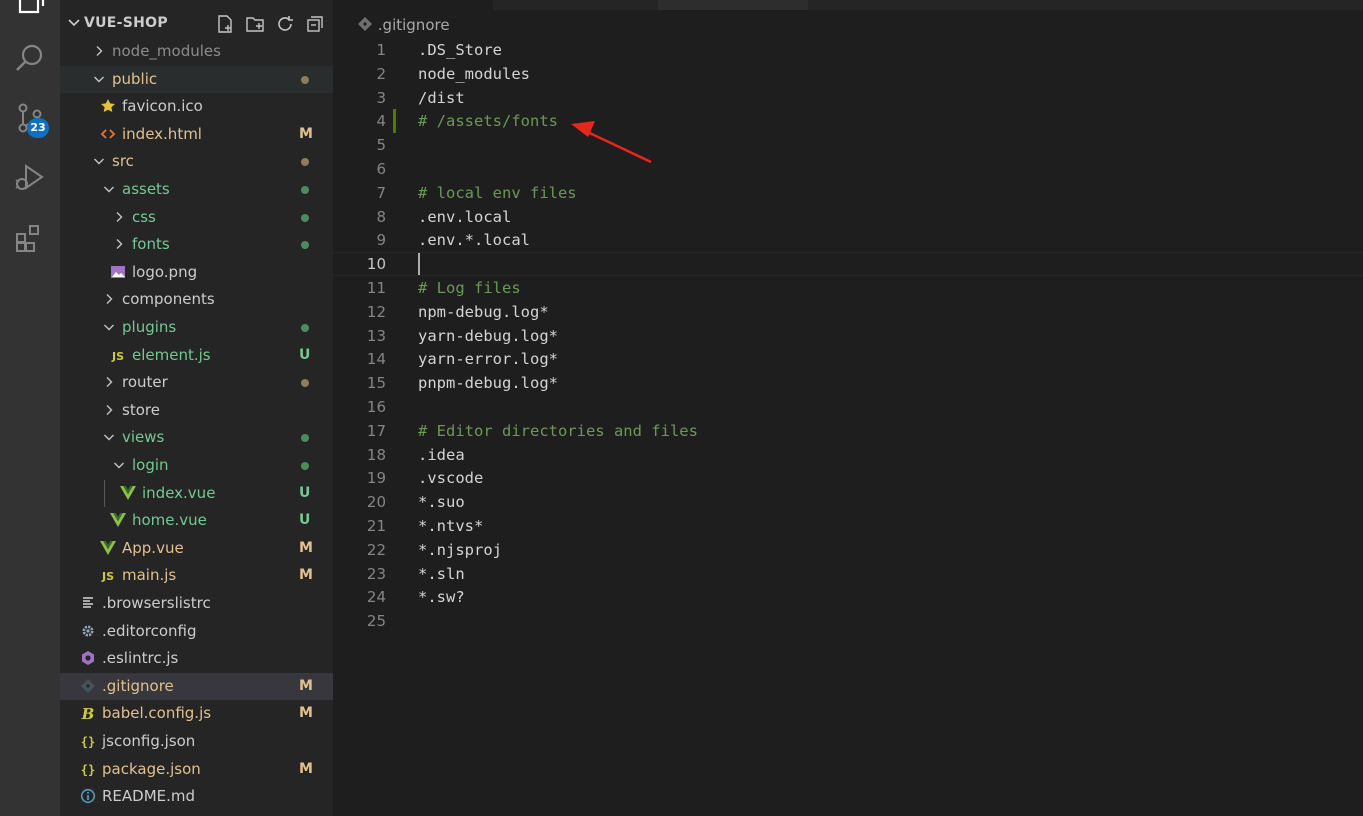 The image size is (1363, 816). What do you see at coordinates (558, 431) in the screenshot?
I see `code-text: # Editor directories and files` at bounding box center [558, 431].